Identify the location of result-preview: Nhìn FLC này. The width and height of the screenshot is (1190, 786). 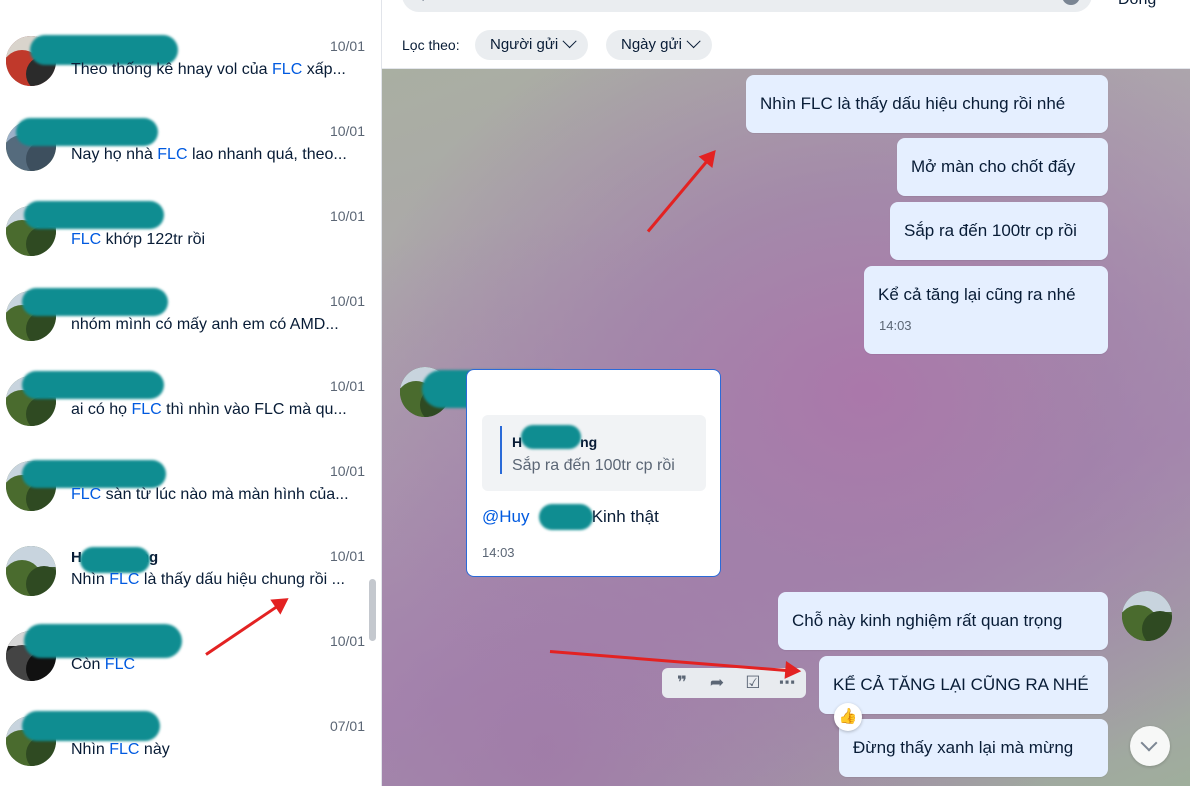
(120, 749).